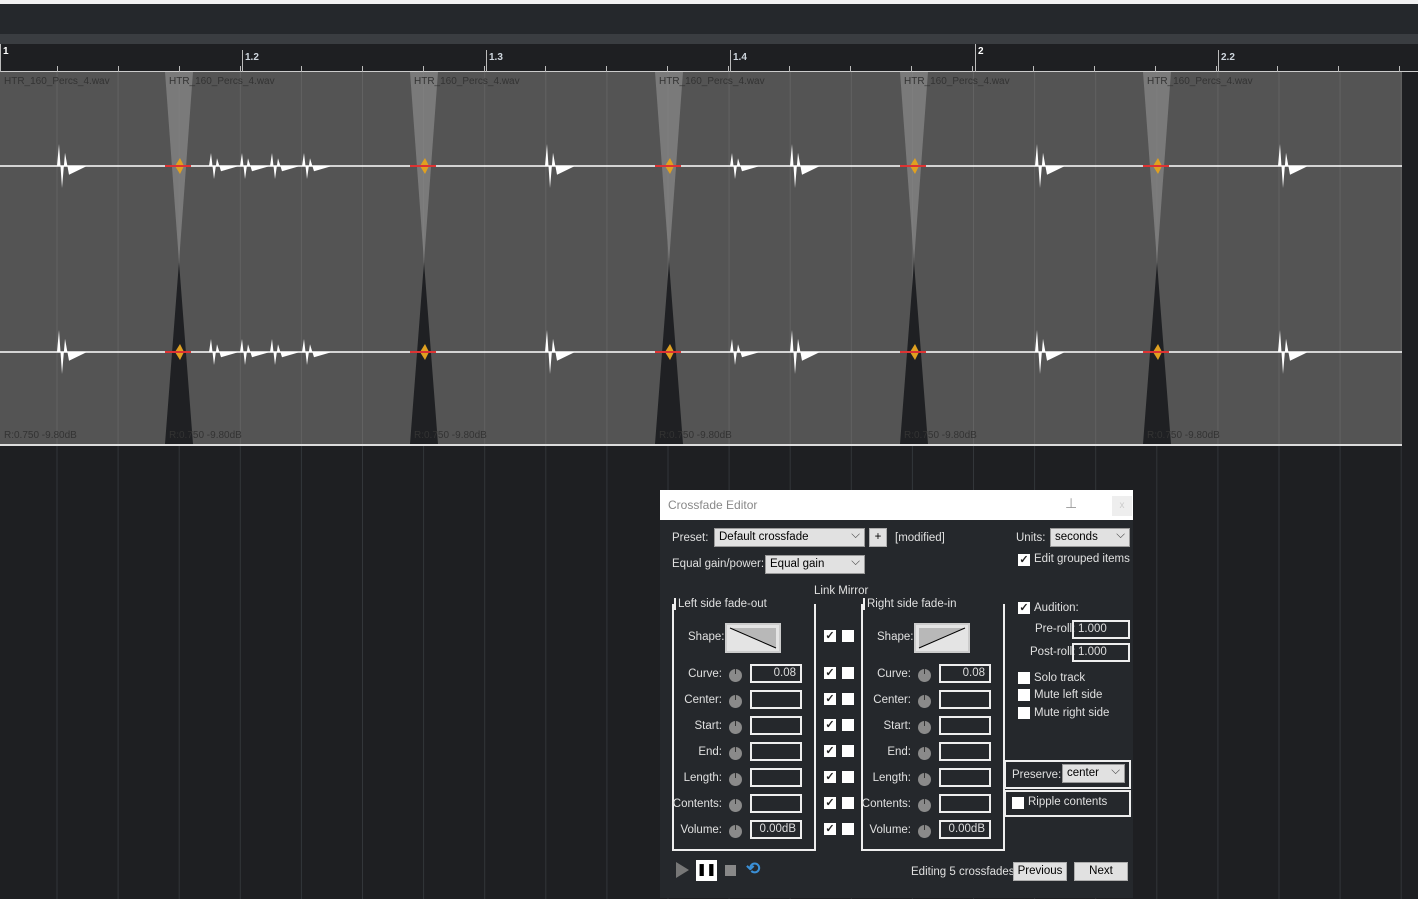  Describe the element at coordinates (1024, 695) in the screenshot. I see `mute-left-checkbox` at that location.